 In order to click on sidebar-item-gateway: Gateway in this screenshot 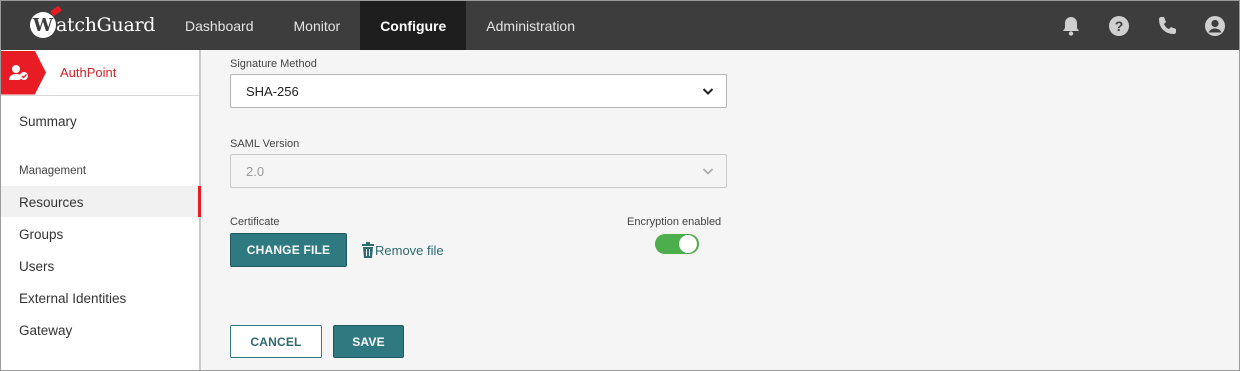, I will do `click(45, 330)`.